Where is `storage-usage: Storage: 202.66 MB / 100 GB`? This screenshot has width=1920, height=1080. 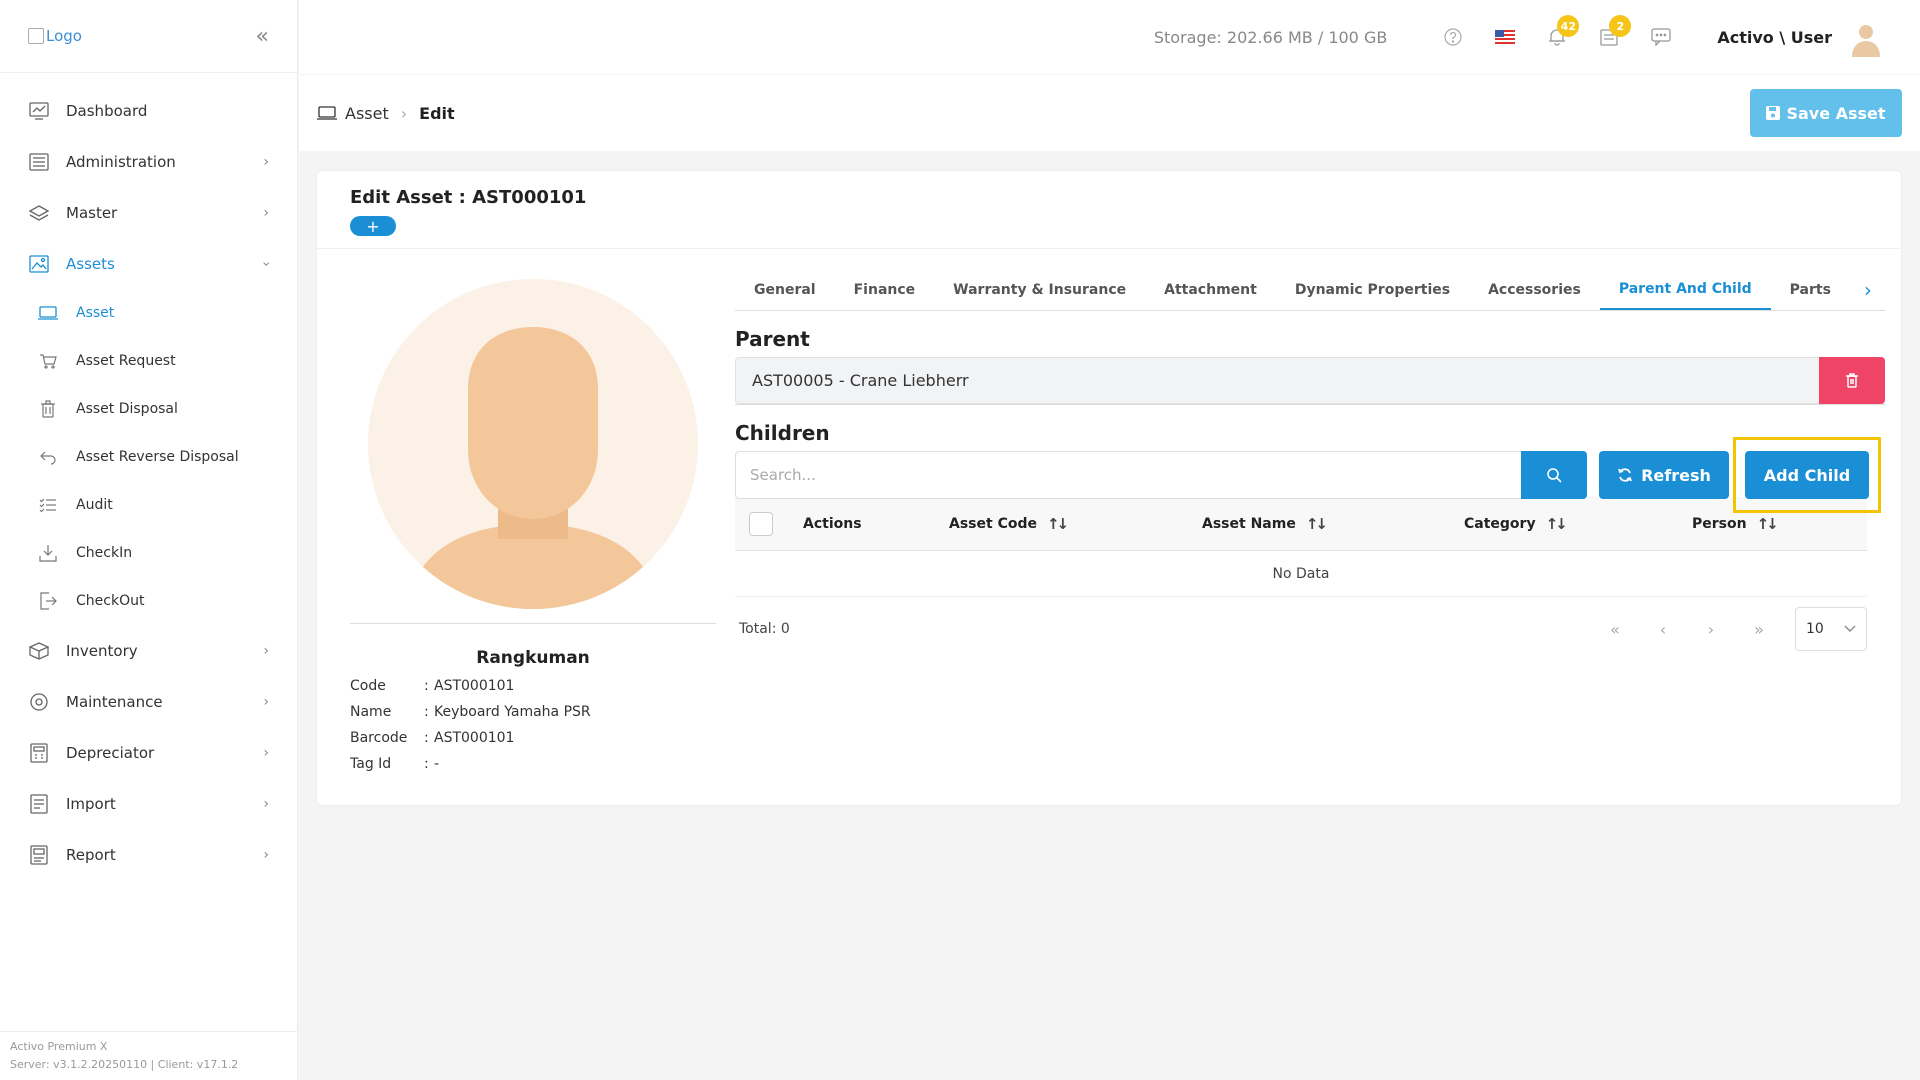
storage-usage: Storage: 202.66 MB / 100 GB is located at coordinates (1270, 37).